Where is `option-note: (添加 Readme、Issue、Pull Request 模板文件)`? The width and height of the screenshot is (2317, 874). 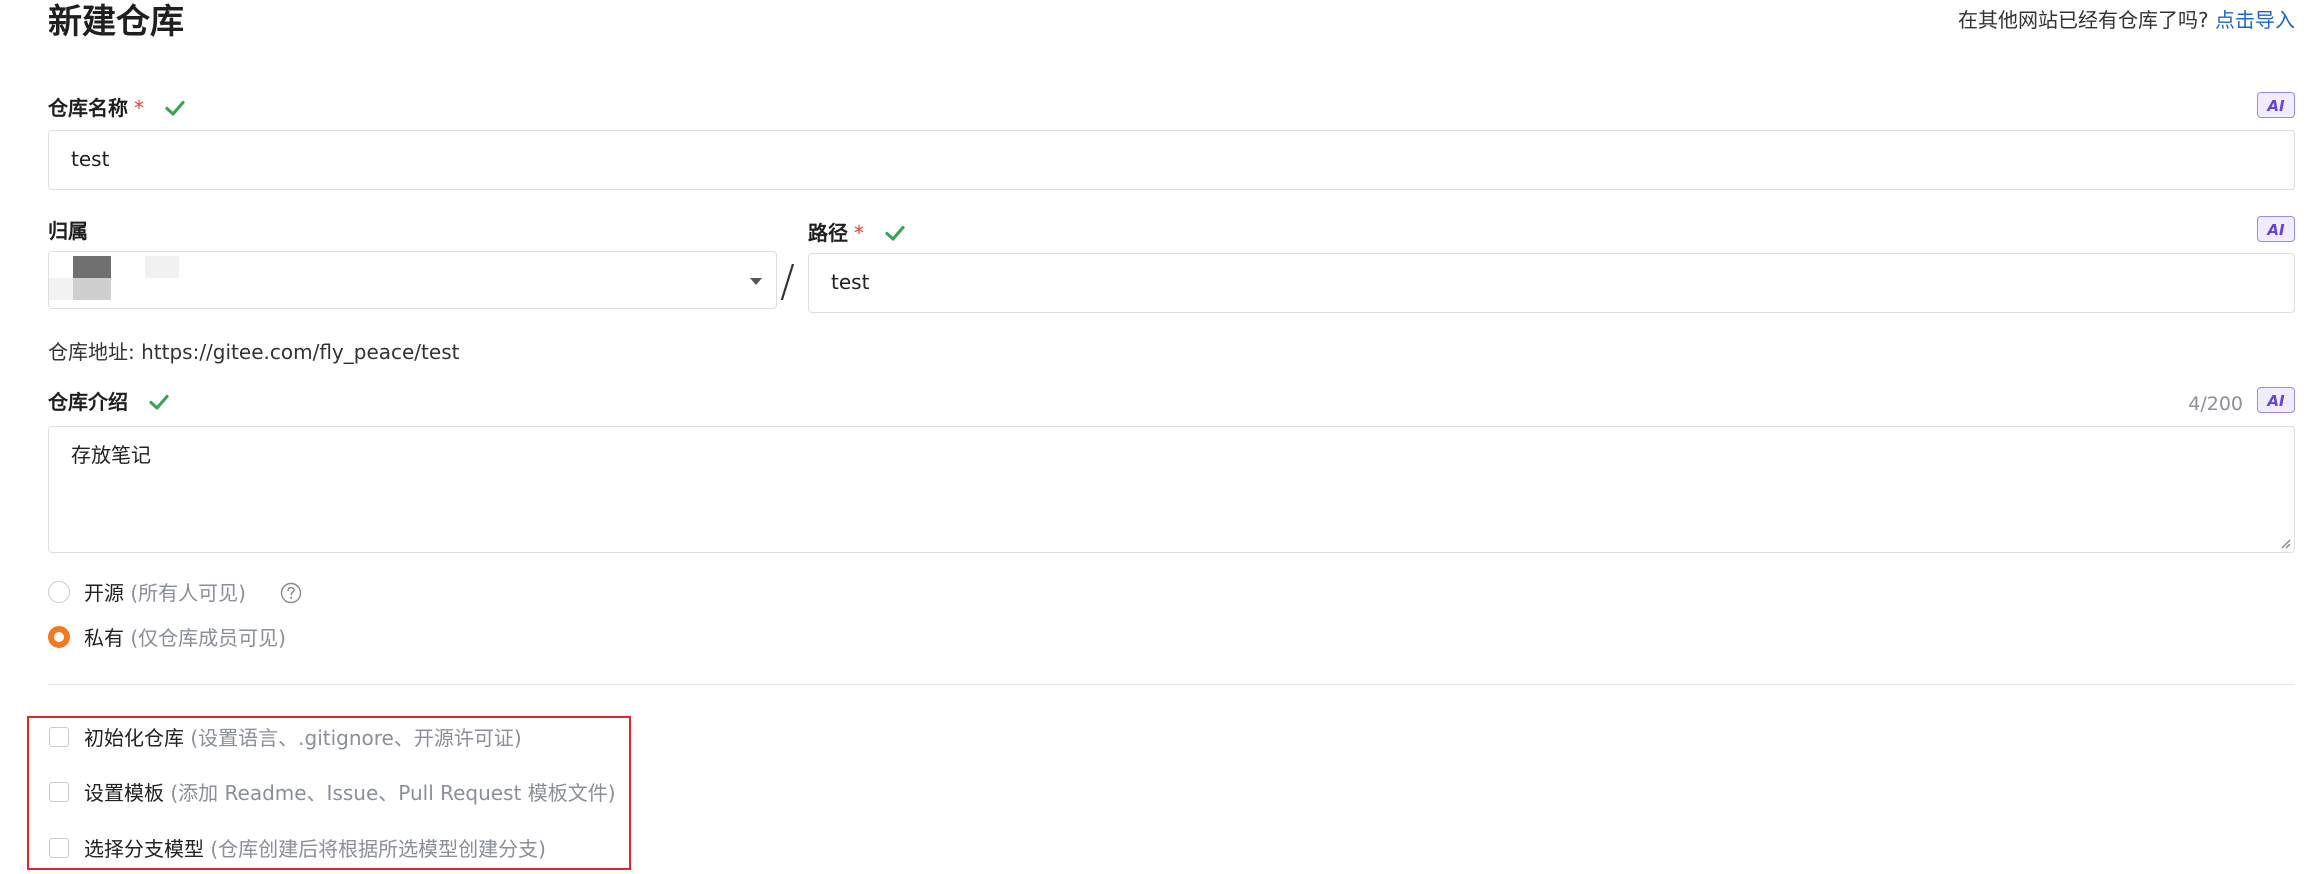 option-note: (添加 Readme、Issue、Pull Request 模板文件) is located at coordinates (393, 793).